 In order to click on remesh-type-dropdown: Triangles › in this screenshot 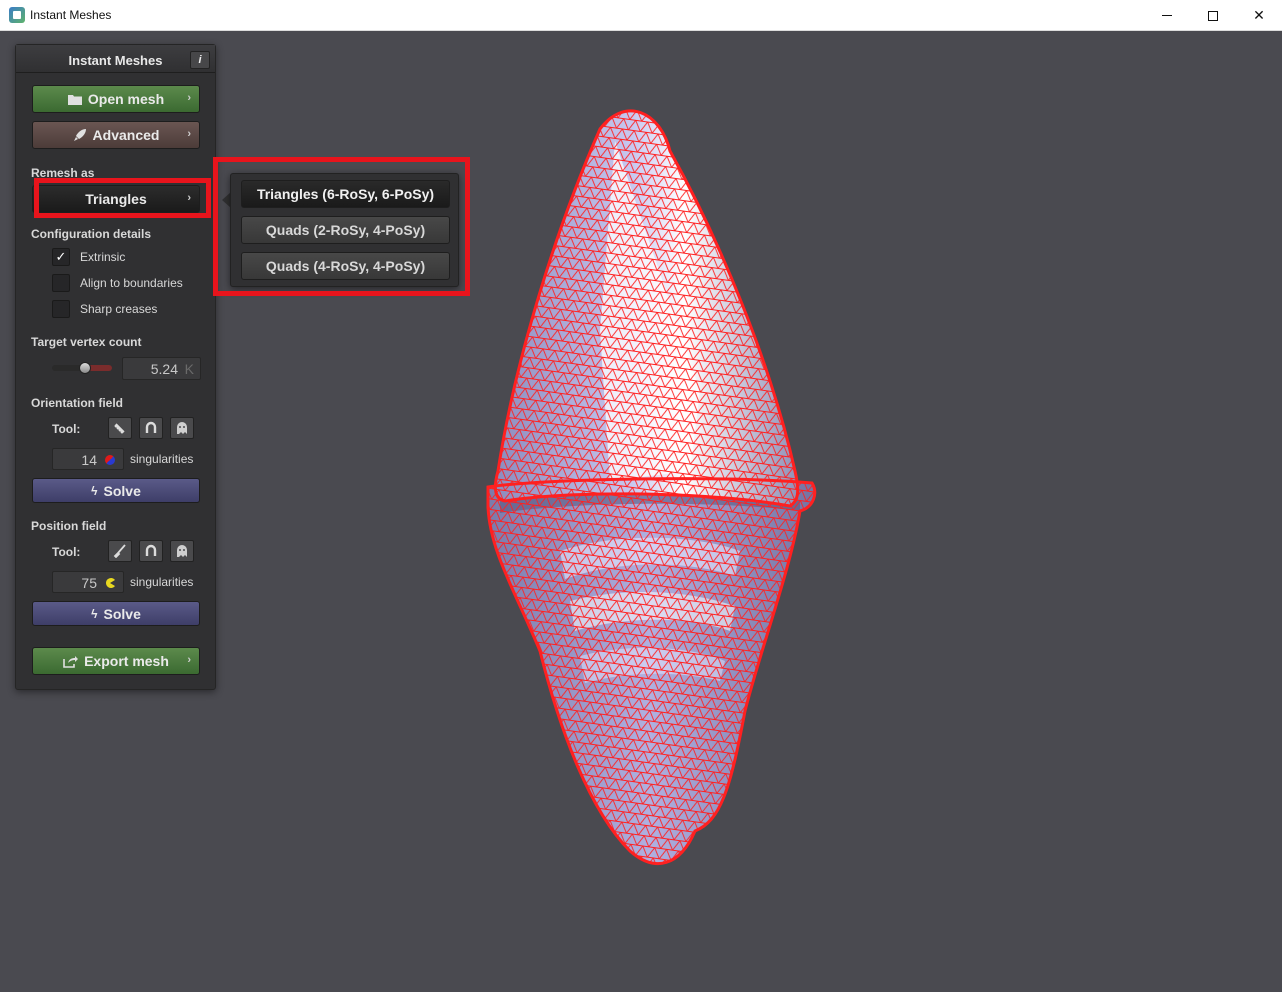, I will do `click(116, 199)`.